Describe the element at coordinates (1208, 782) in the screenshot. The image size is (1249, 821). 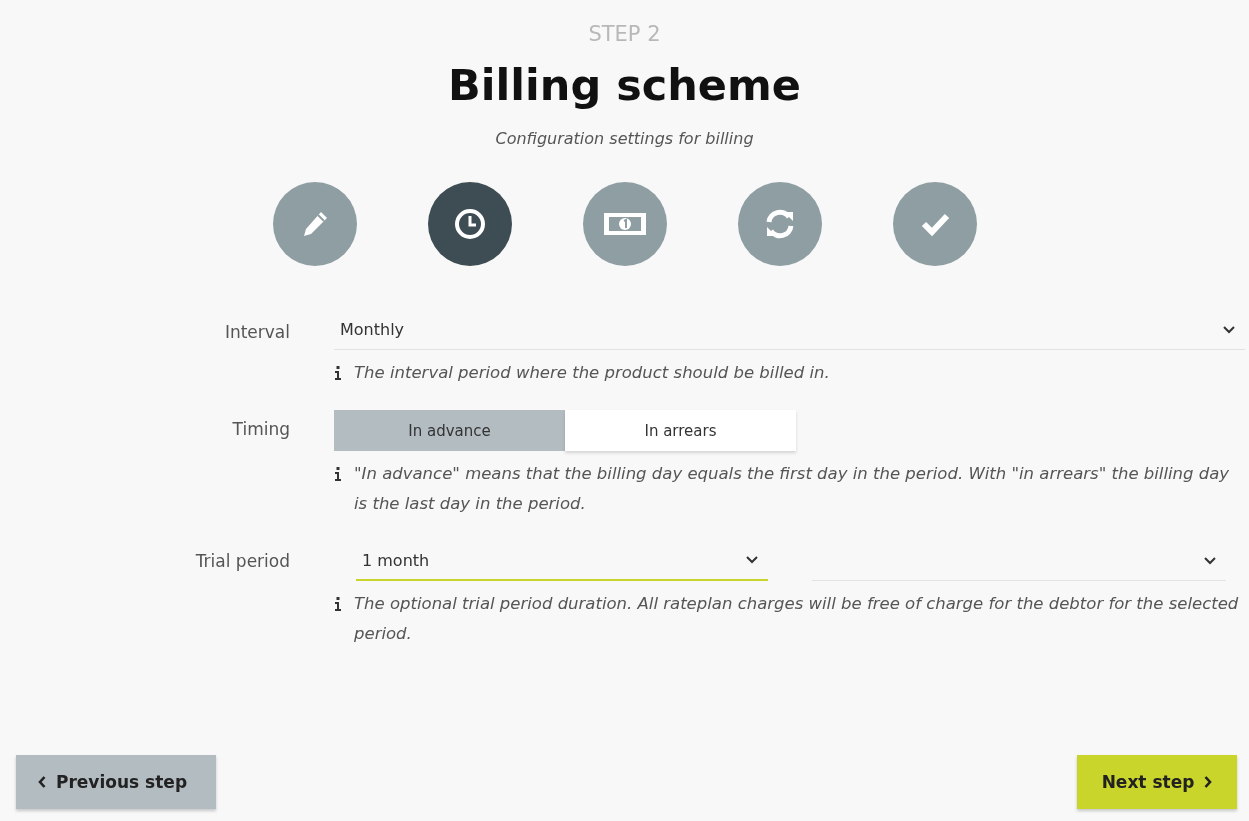
I see `chevron-right-icon` at that location.